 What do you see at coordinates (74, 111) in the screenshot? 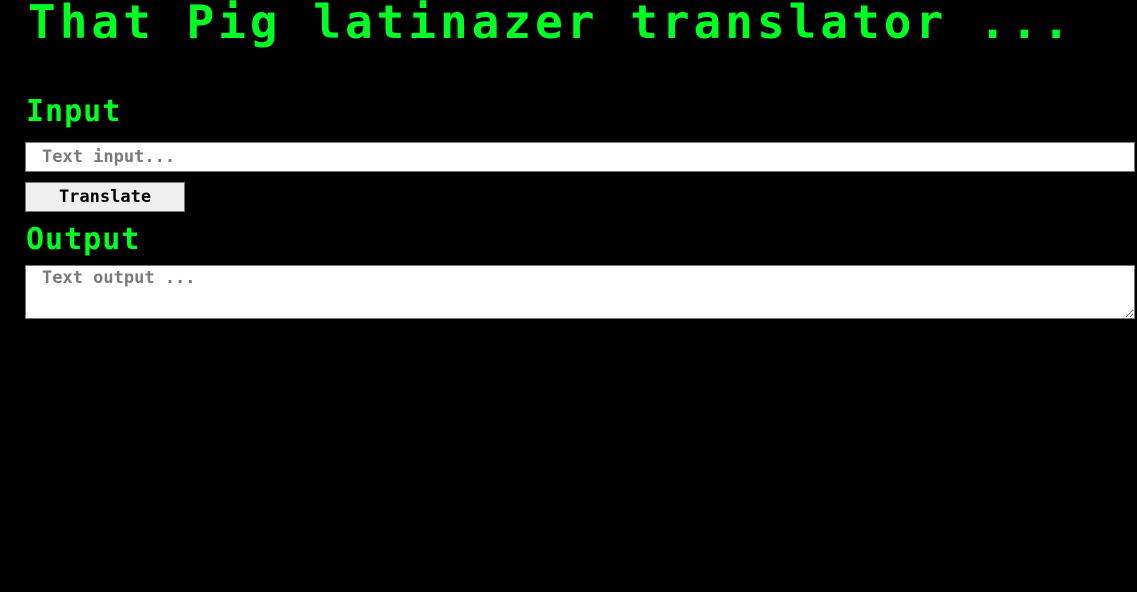
I see `input-heading: Input` at bounding box center [74, 111].